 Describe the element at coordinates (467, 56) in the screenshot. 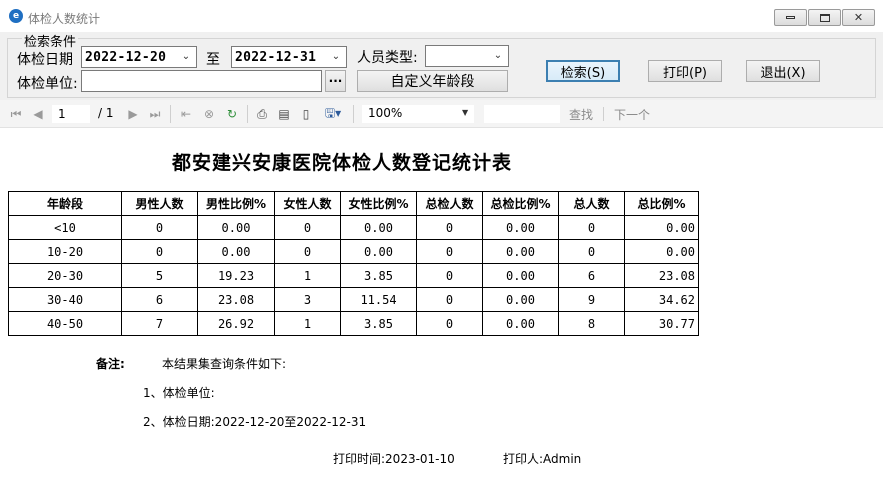

I see `person-type-select: ⌄` at that location.